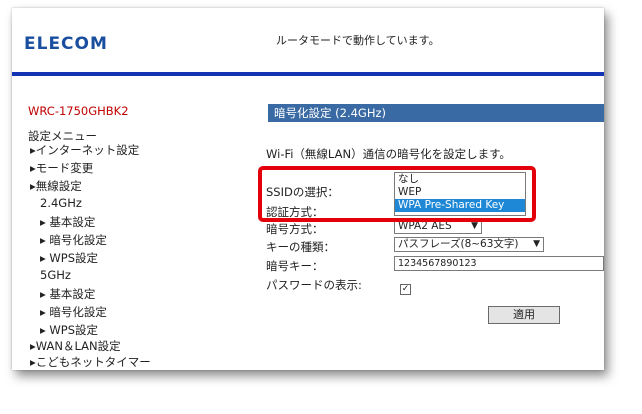 The height and width of the screenshot is (414, 642). I want to click on menu-band-2-4ghz: 2.4GHz, so click(61, 203).